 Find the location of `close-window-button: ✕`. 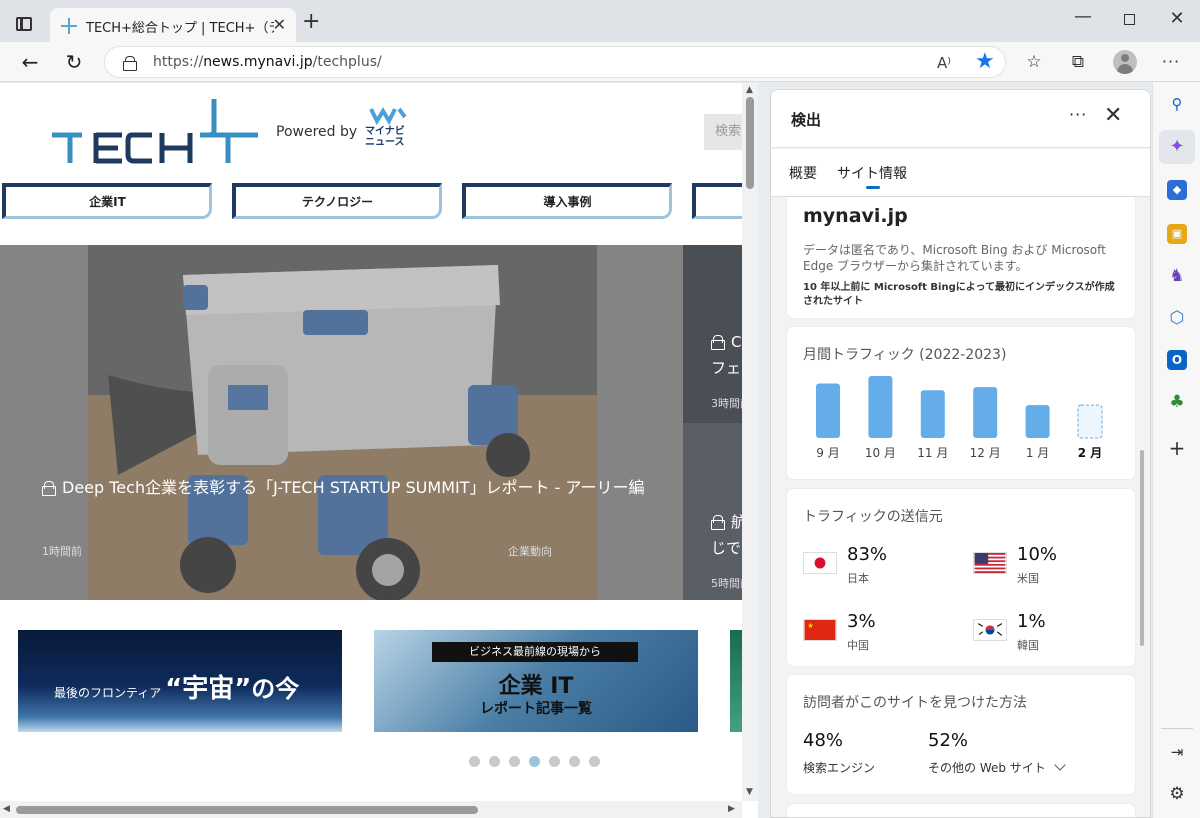

close-window-button: ✕ is located at coordinates (1177, 18).